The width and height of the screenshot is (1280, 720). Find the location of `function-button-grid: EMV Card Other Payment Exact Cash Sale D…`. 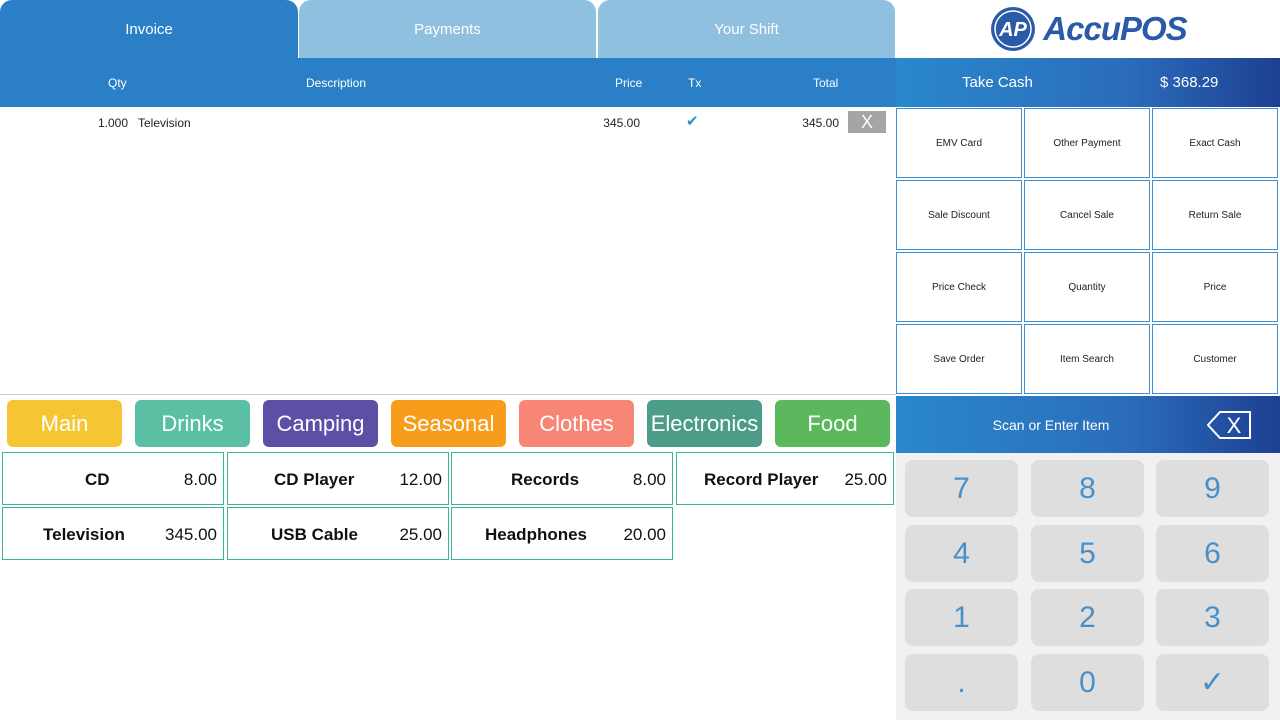

function-button-grid: EMV Card Other Payment Exact Cash Sale D… is located at coordinates (1088, 251).